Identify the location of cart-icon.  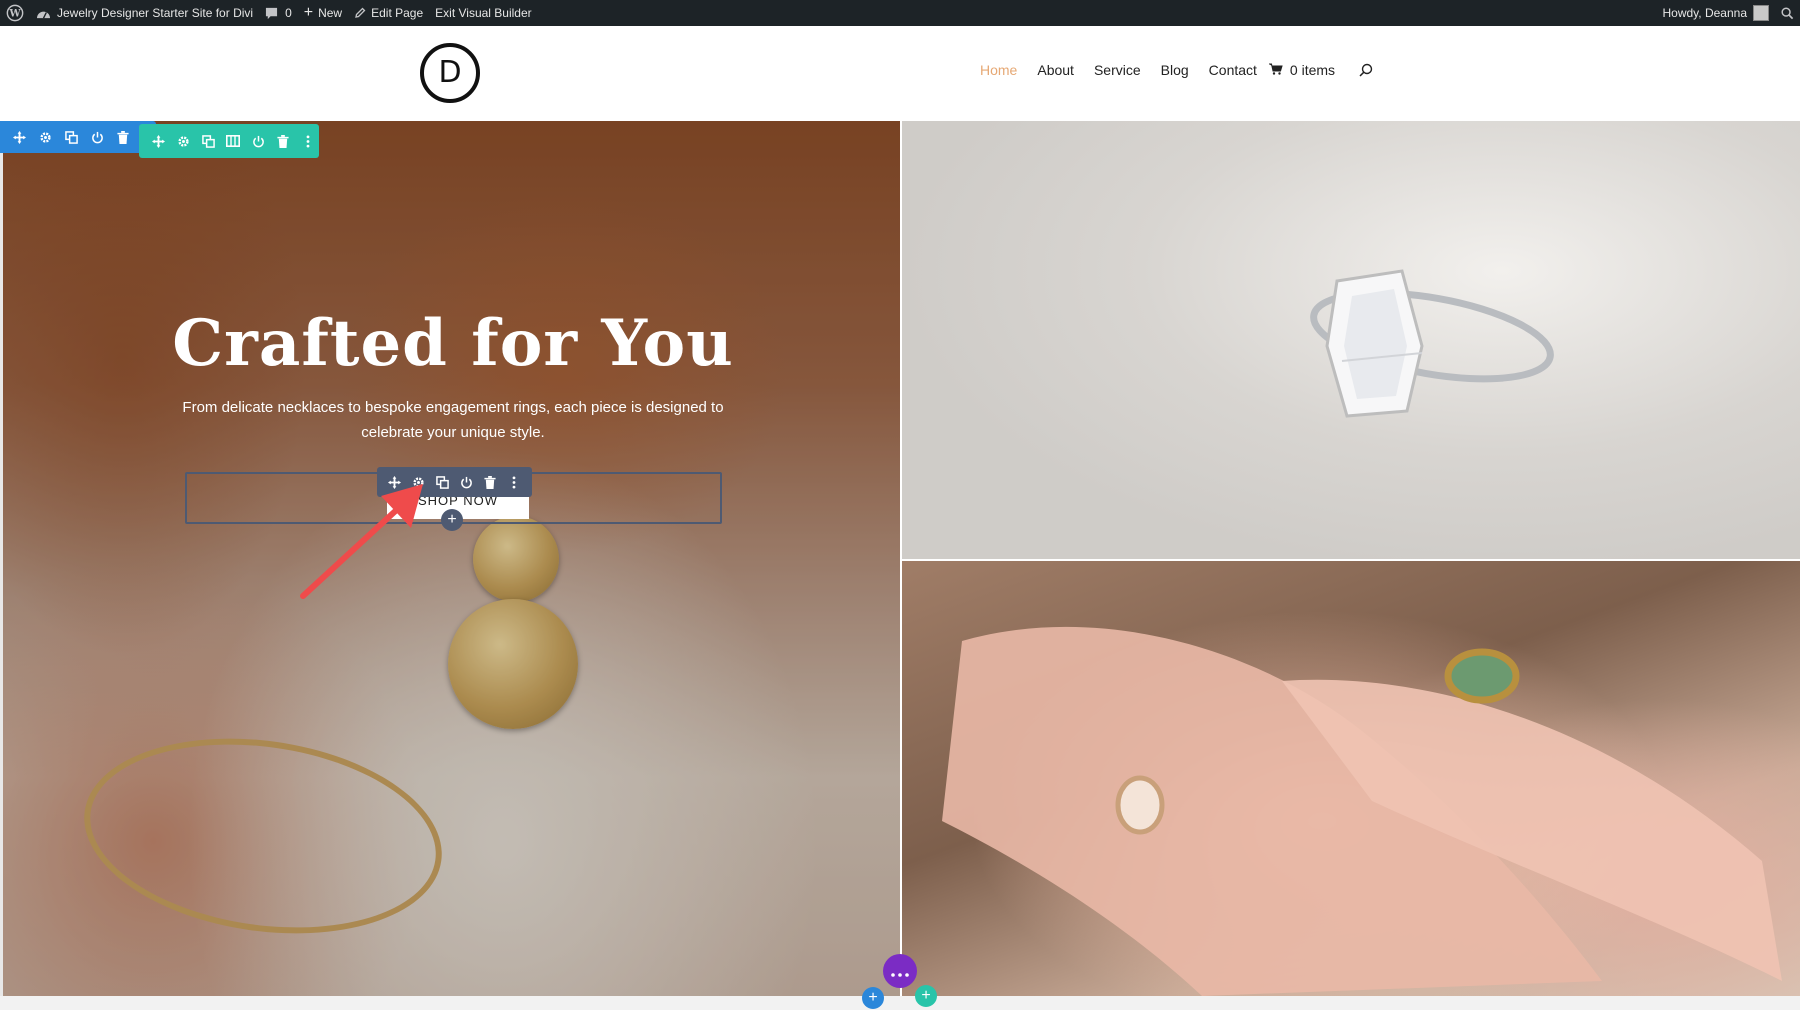
(1279, 70).